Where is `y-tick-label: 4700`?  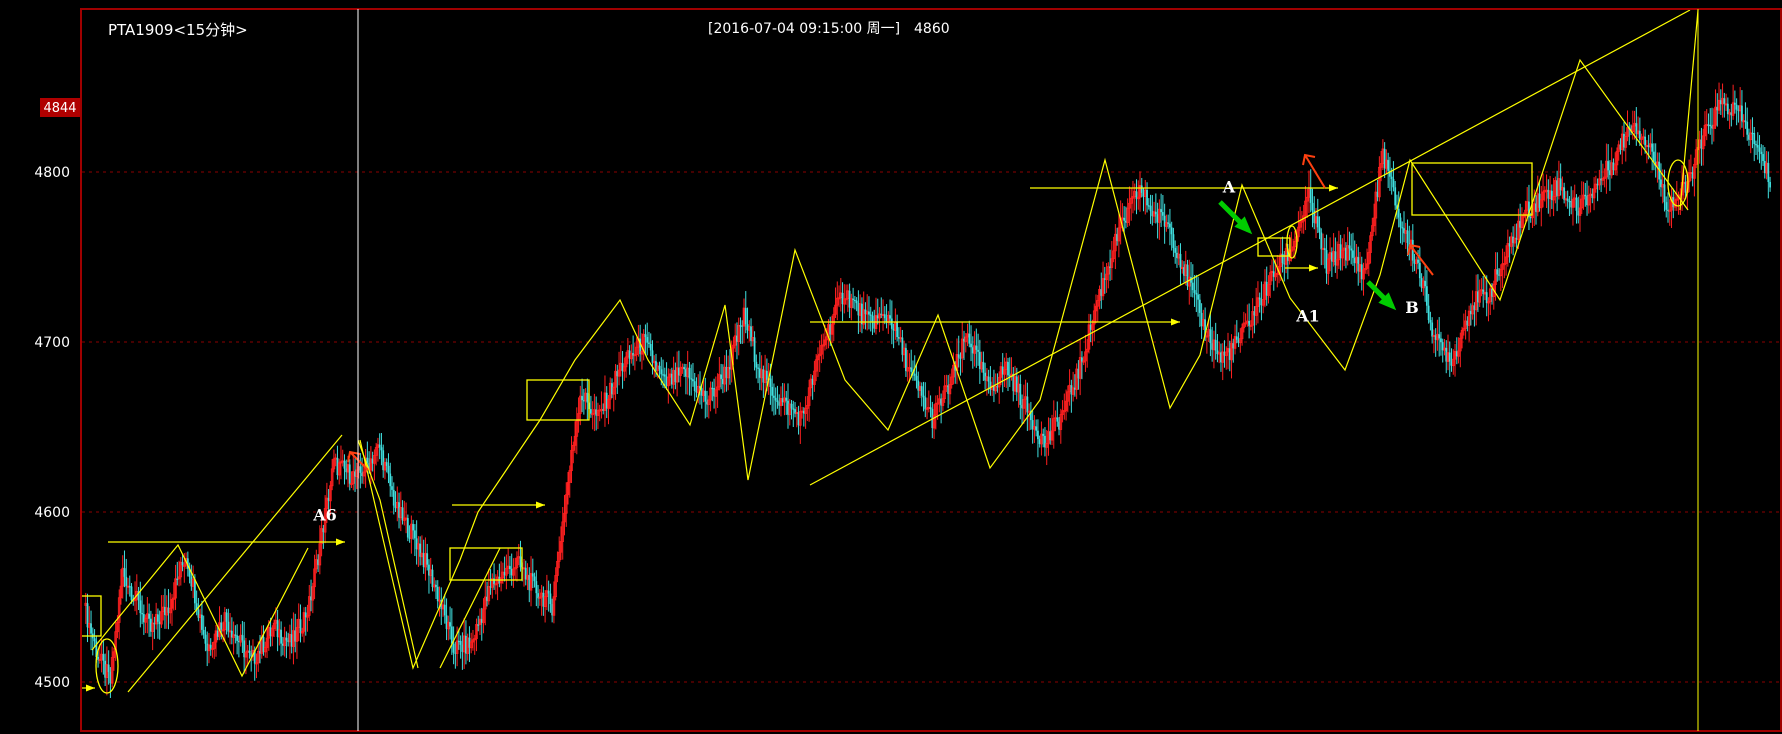 y-tick-label: 4700 is located at coordinates (52, 343).